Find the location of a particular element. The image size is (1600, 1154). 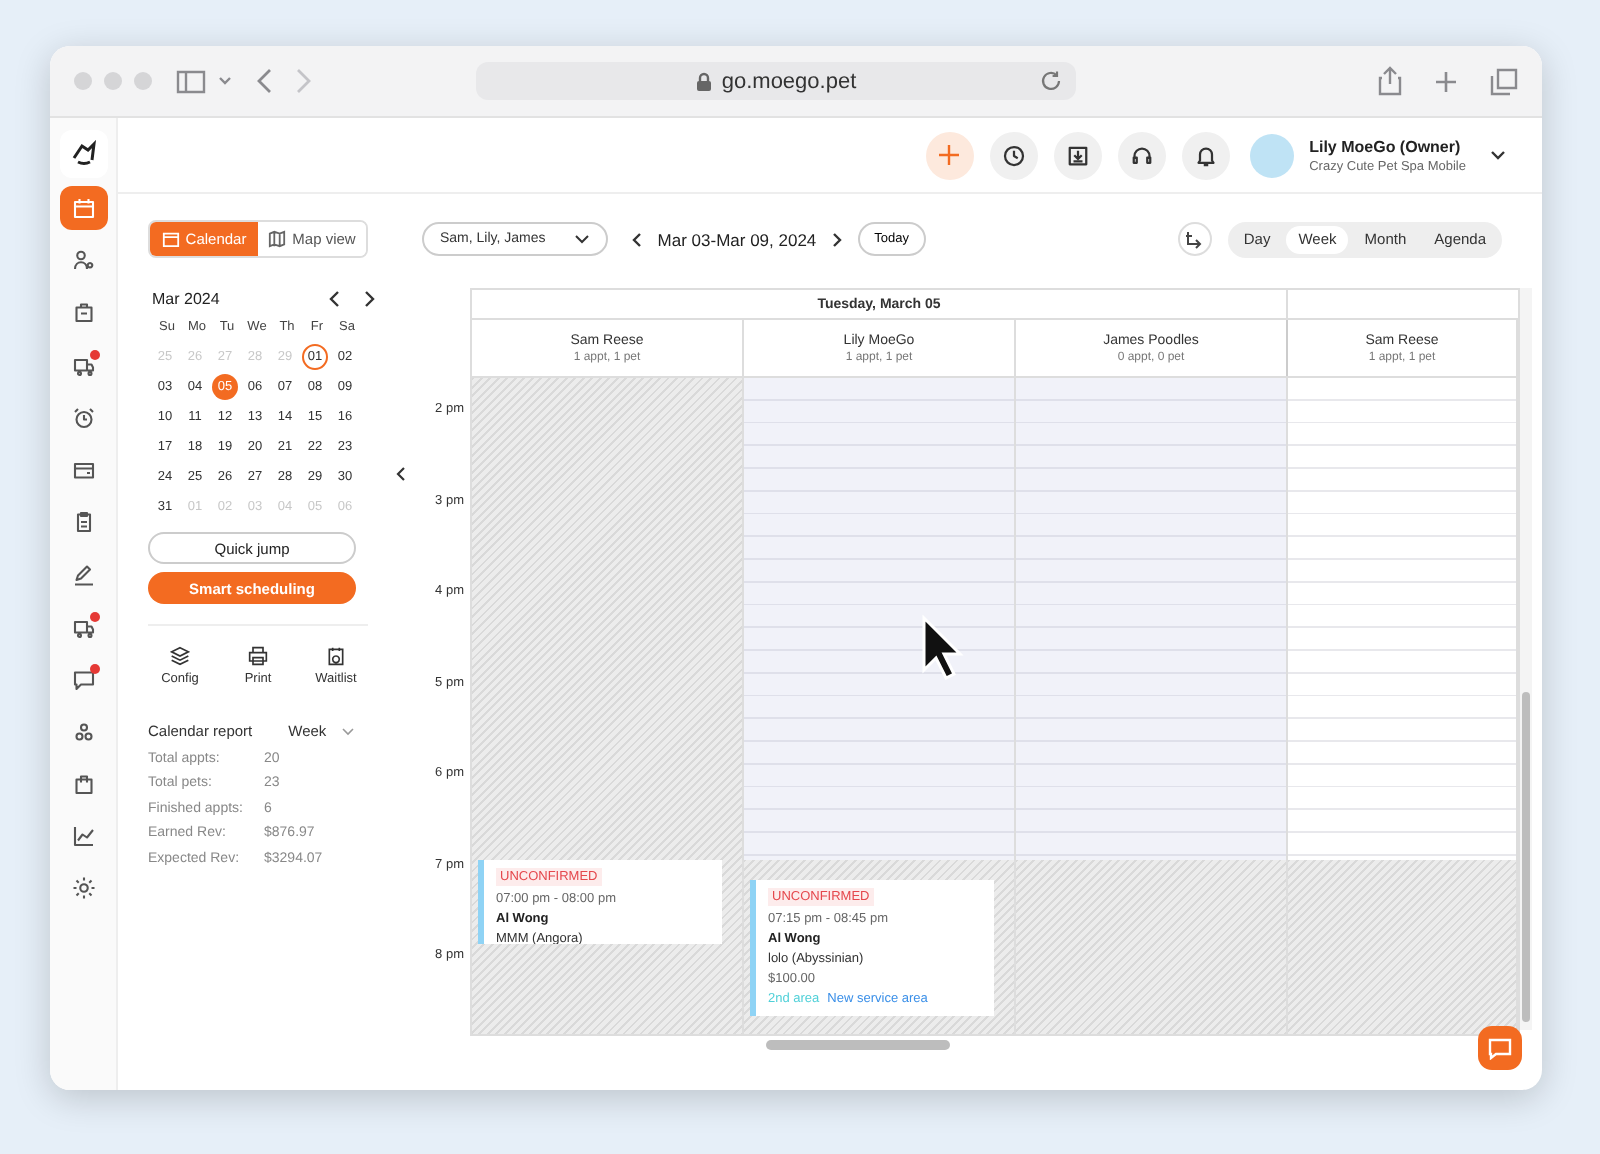

clock-icon is located at coordinates (1013, 155).